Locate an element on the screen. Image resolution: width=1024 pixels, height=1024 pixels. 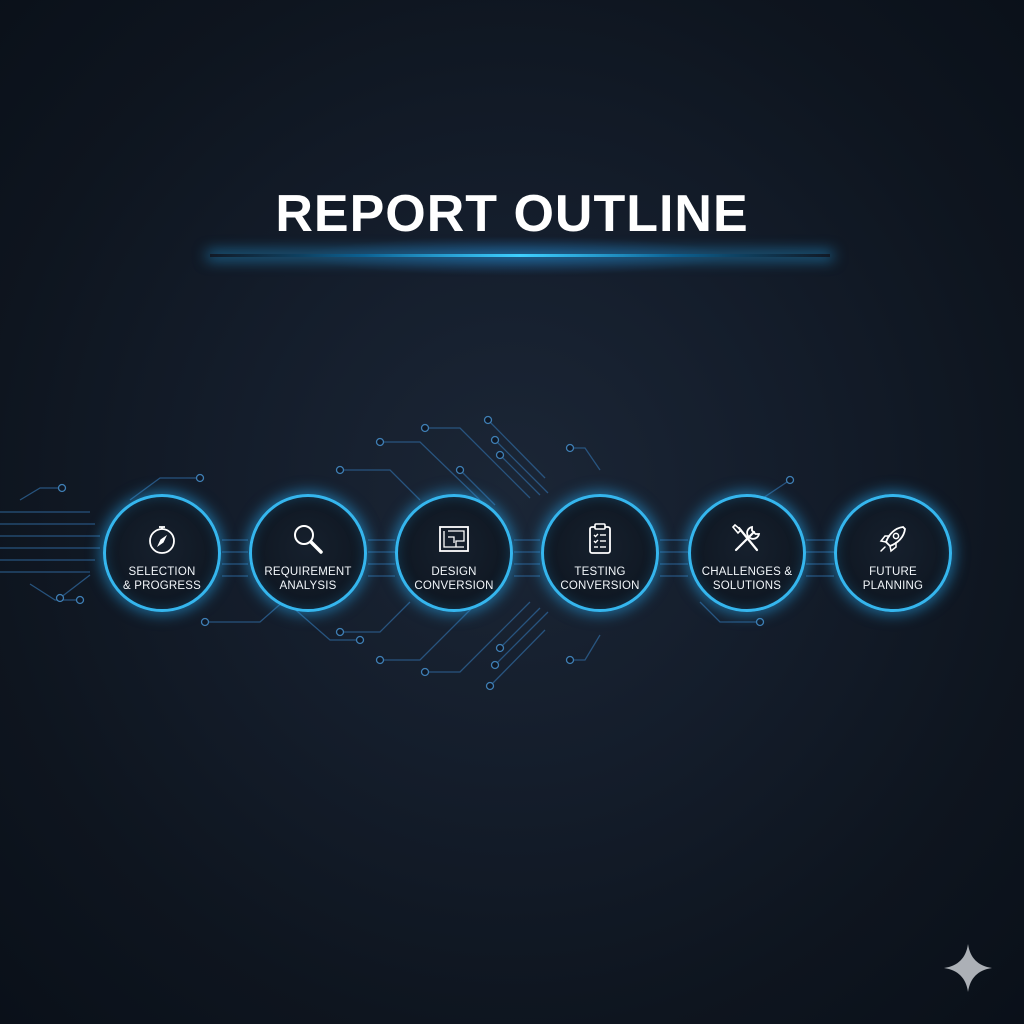
wrench-screwdriver-icon is located at coordinates (746, 537).